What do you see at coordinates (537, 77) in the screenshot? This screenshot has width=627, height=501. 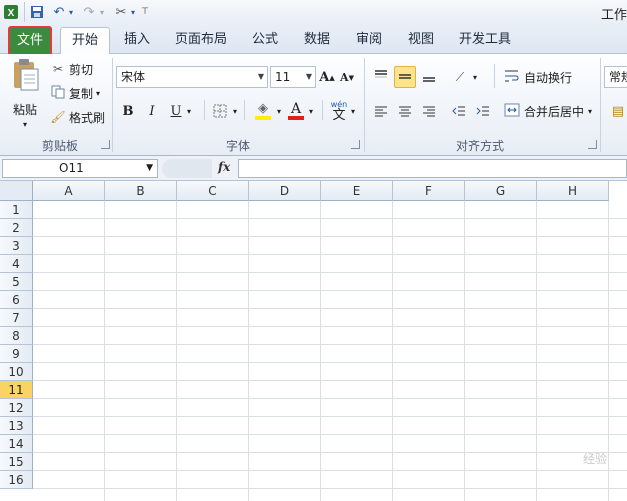 I see `wrap-text-button: 自动换行` at bounding box center [537, 77].